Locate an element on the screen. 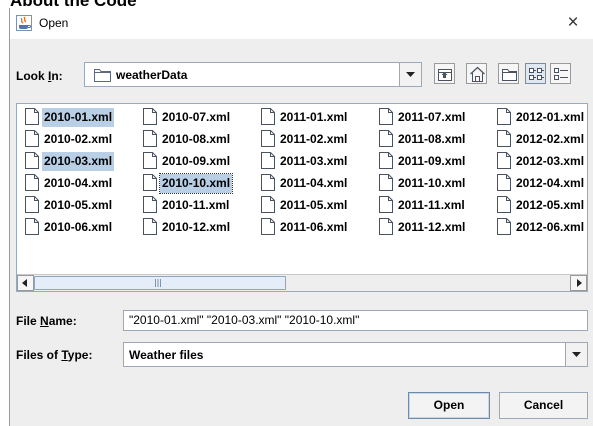 This screenshot has height=426, width=593. arrow-right-icon is located at coordinates (579, 283).